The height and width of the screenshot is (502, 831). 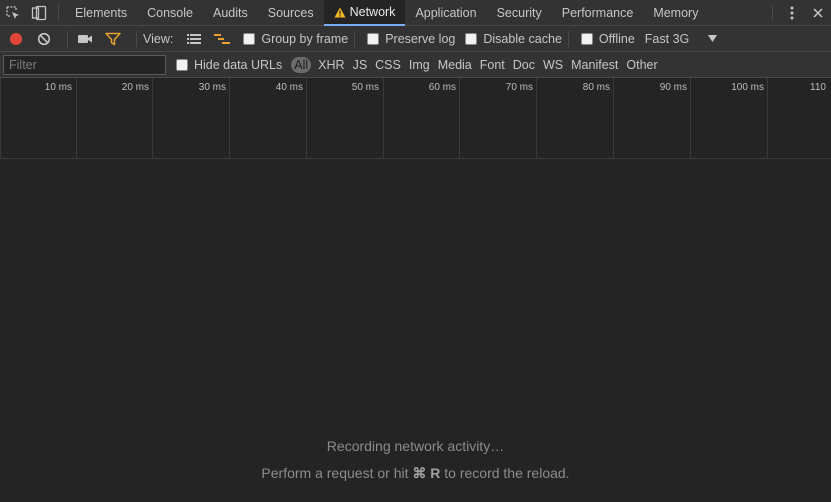 I want to click on group-by-frame-checkbox: Group by frame, so click(x=295, y=39).